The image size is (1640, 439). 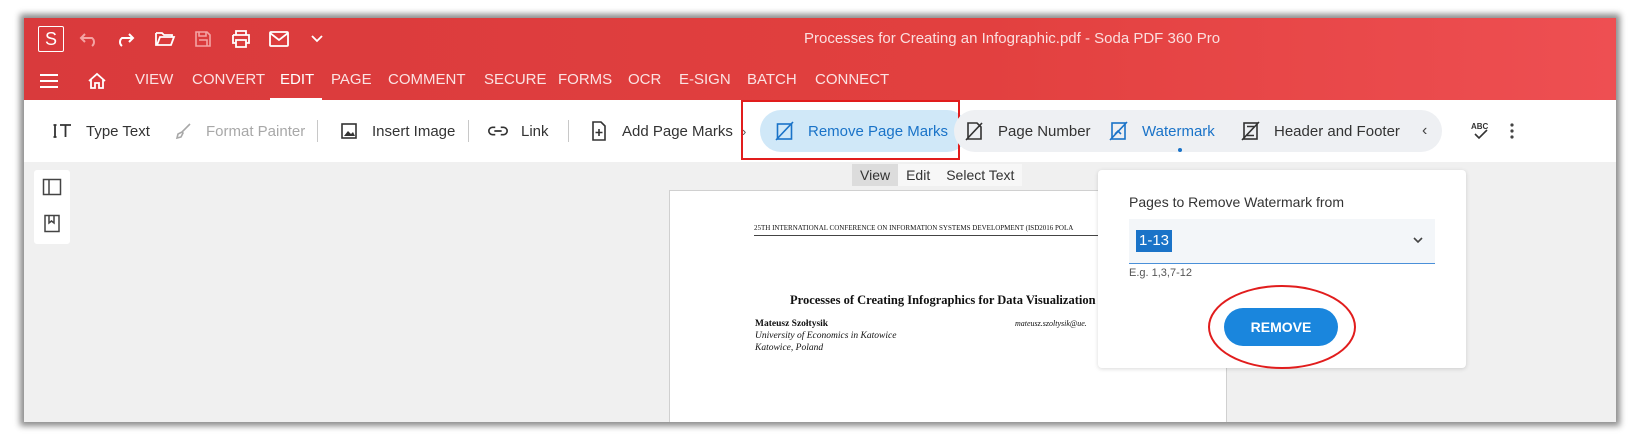 I want to click on left-side-rail, so click(x=52, y=207).